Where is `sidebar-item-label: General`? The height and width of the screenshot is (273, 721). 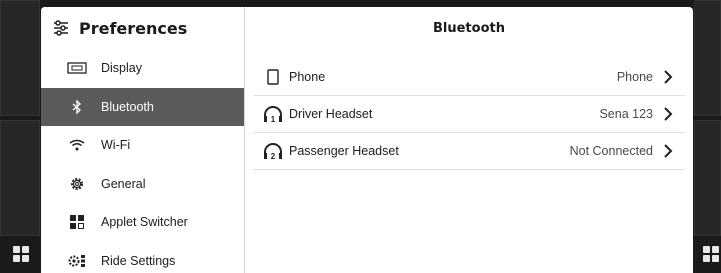
sidebar-item-label: General is located at coordinates (123, 183).